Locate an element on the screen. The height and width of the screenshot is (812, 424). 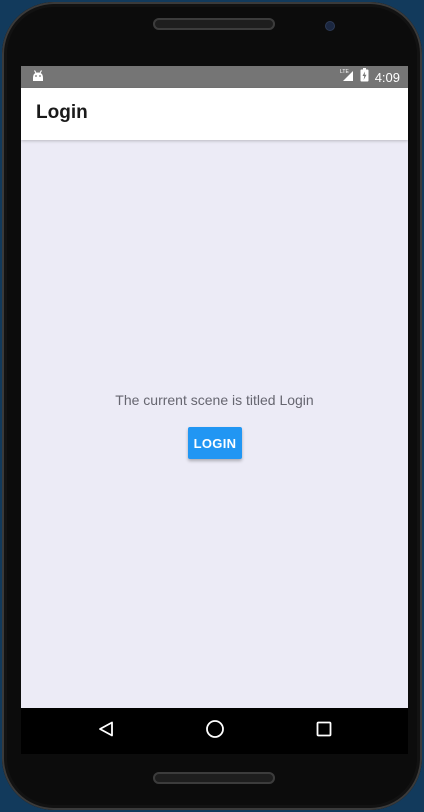
bottom-speaker is located at coordinates (214, 778).